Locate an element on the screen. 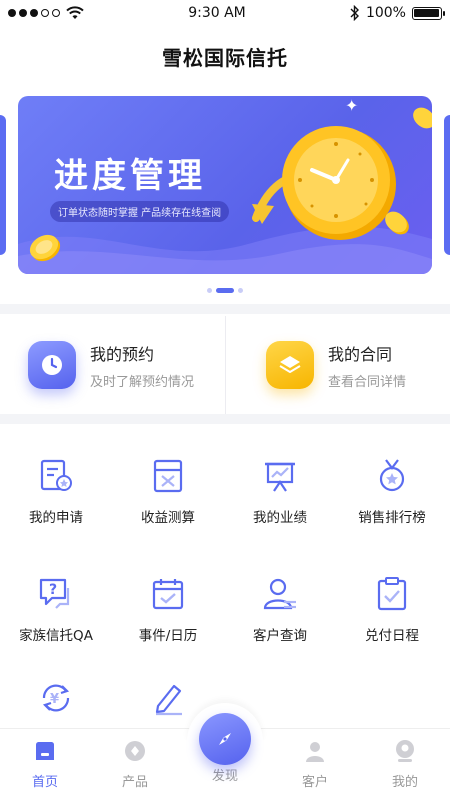  grid-label: 家族信托QA is located at coordinates (56, 636).